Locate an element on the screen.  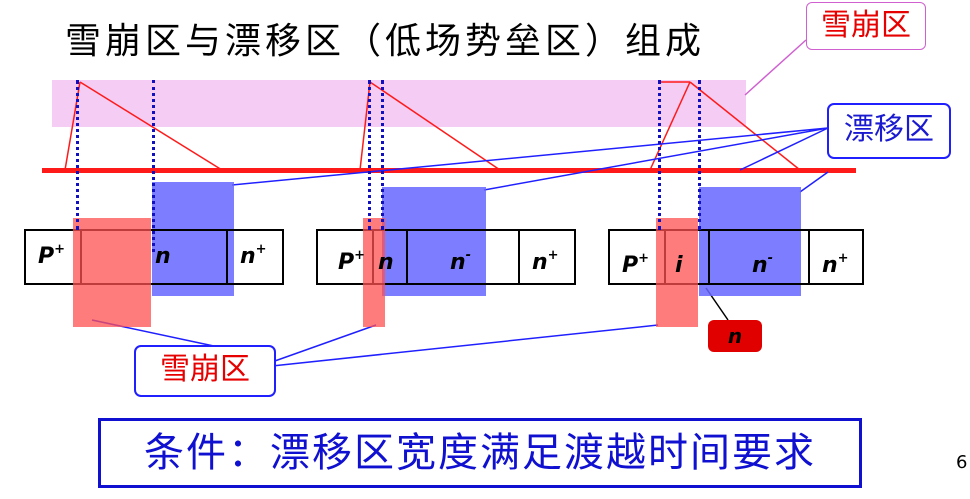
page-number: 6 is located at coordinates (962, 462).